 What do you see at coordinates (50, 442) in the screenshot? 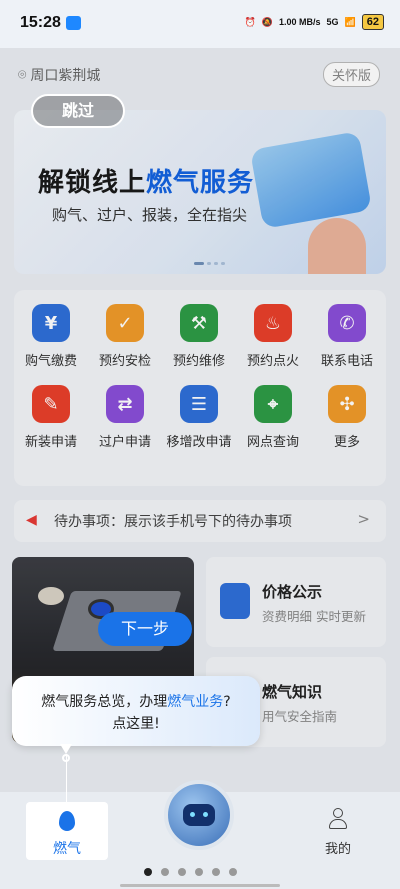
I see `service-label: 新装申请` at bounding box center [50, 442].